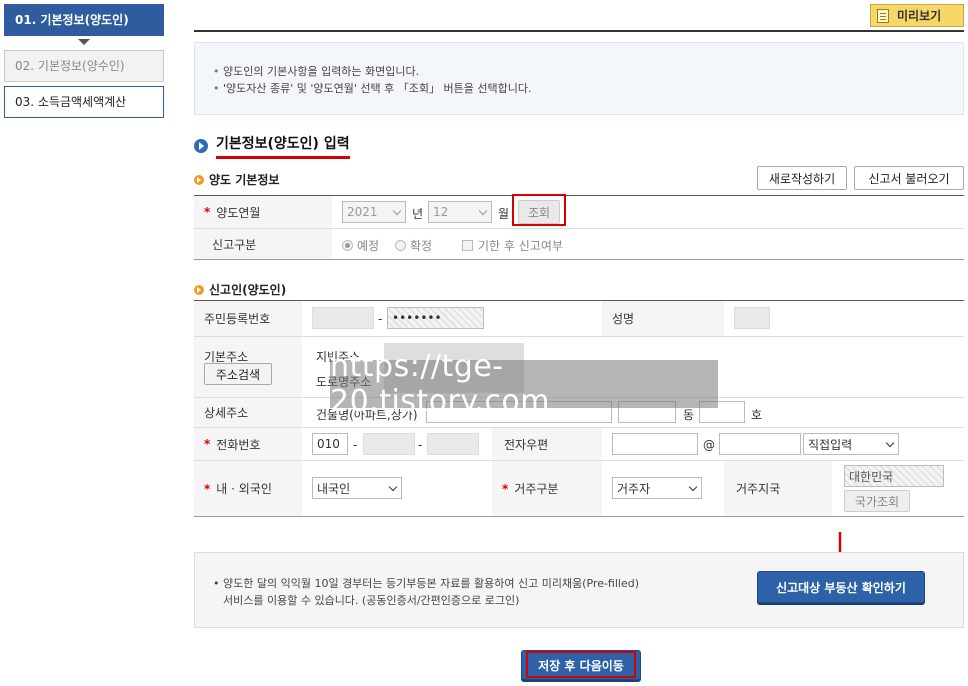  I want to click on month-value: 12, so click(441, 212).